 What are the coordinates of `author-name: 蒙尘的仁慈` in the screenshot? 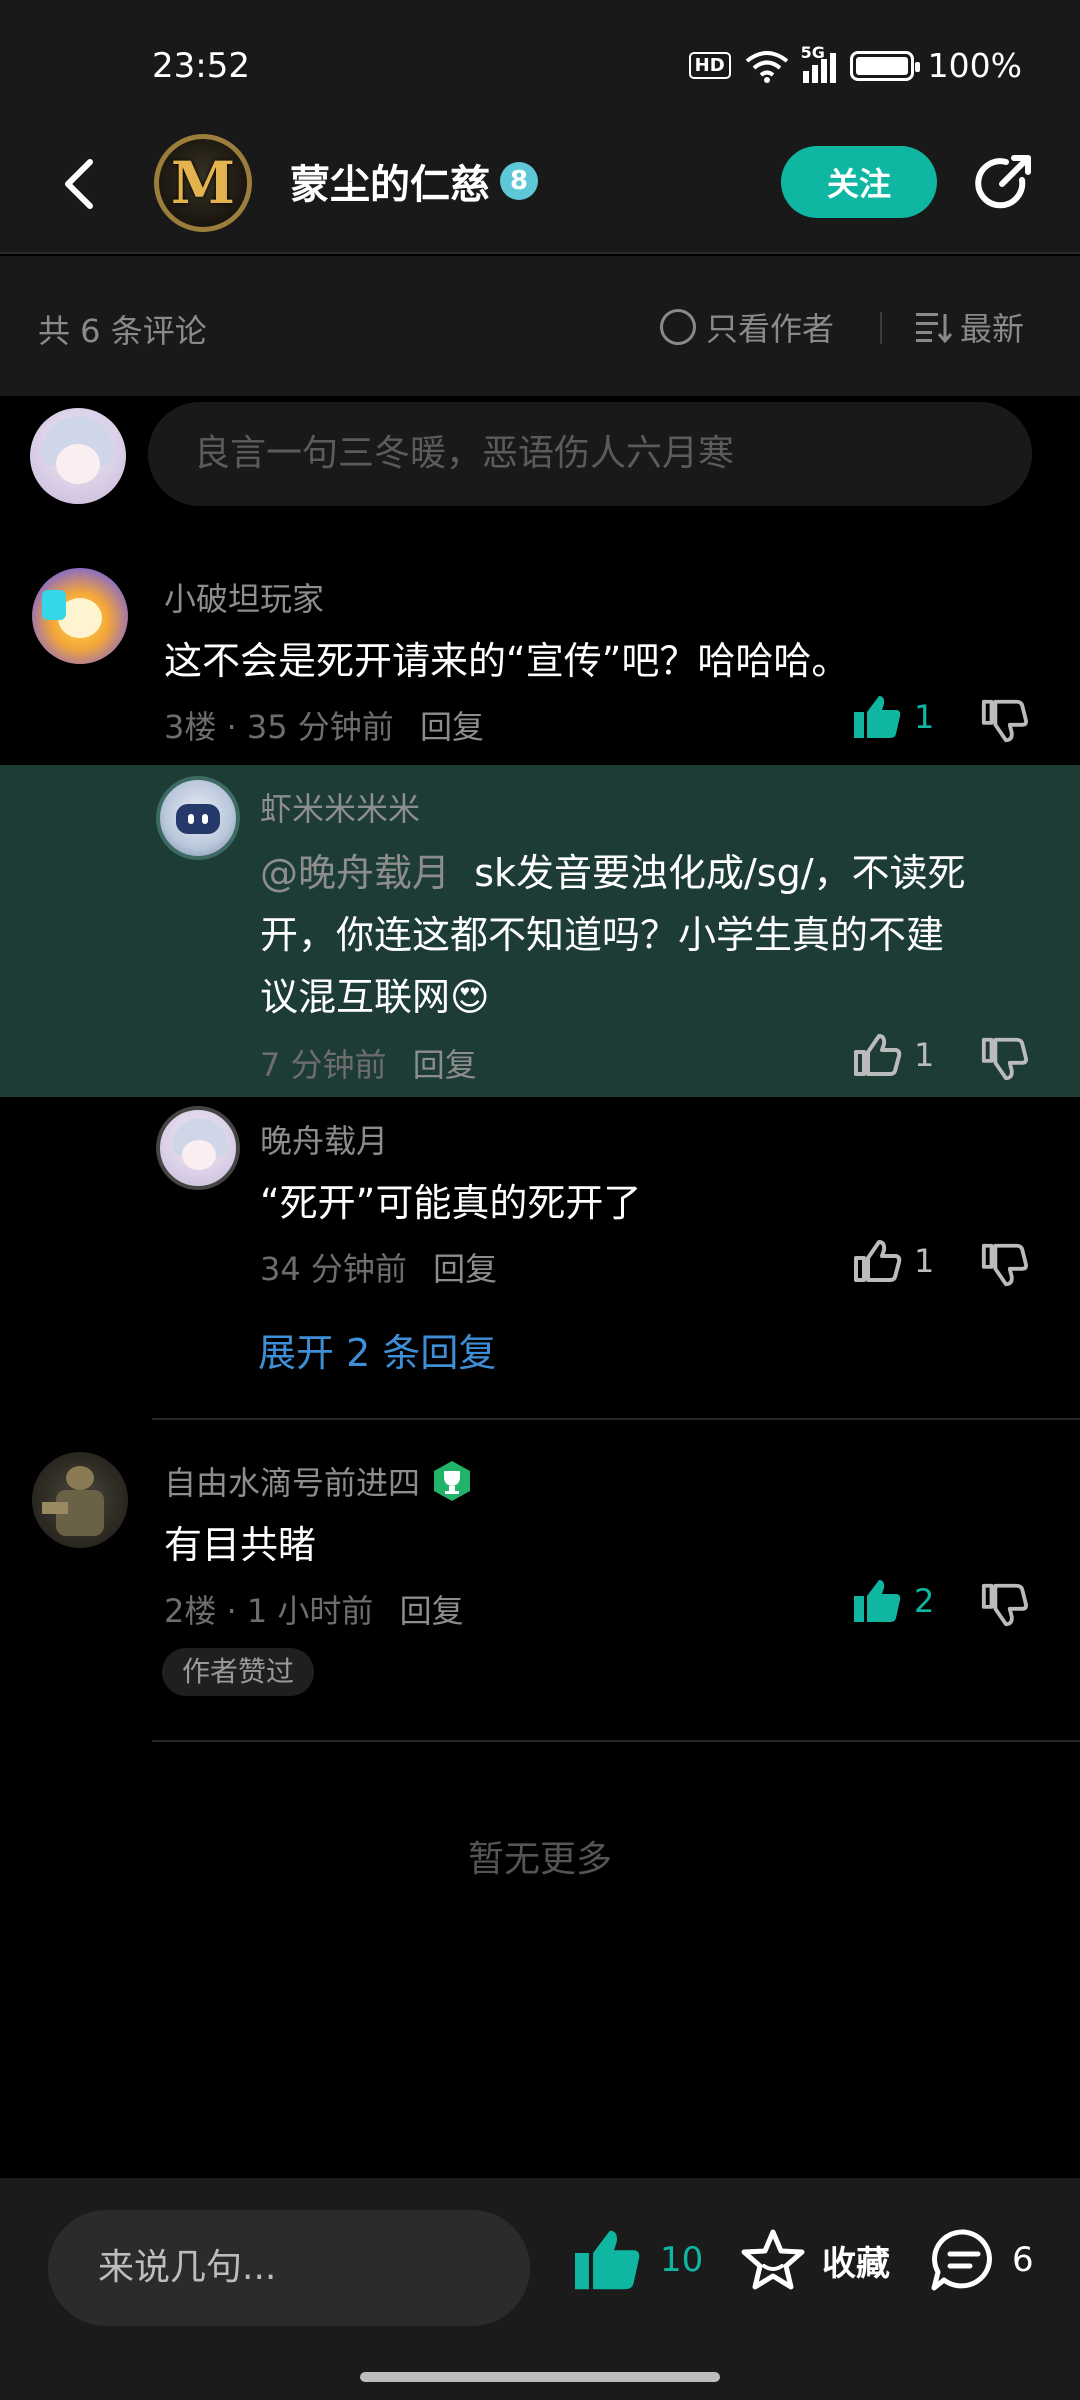 It's located at (390, 185).